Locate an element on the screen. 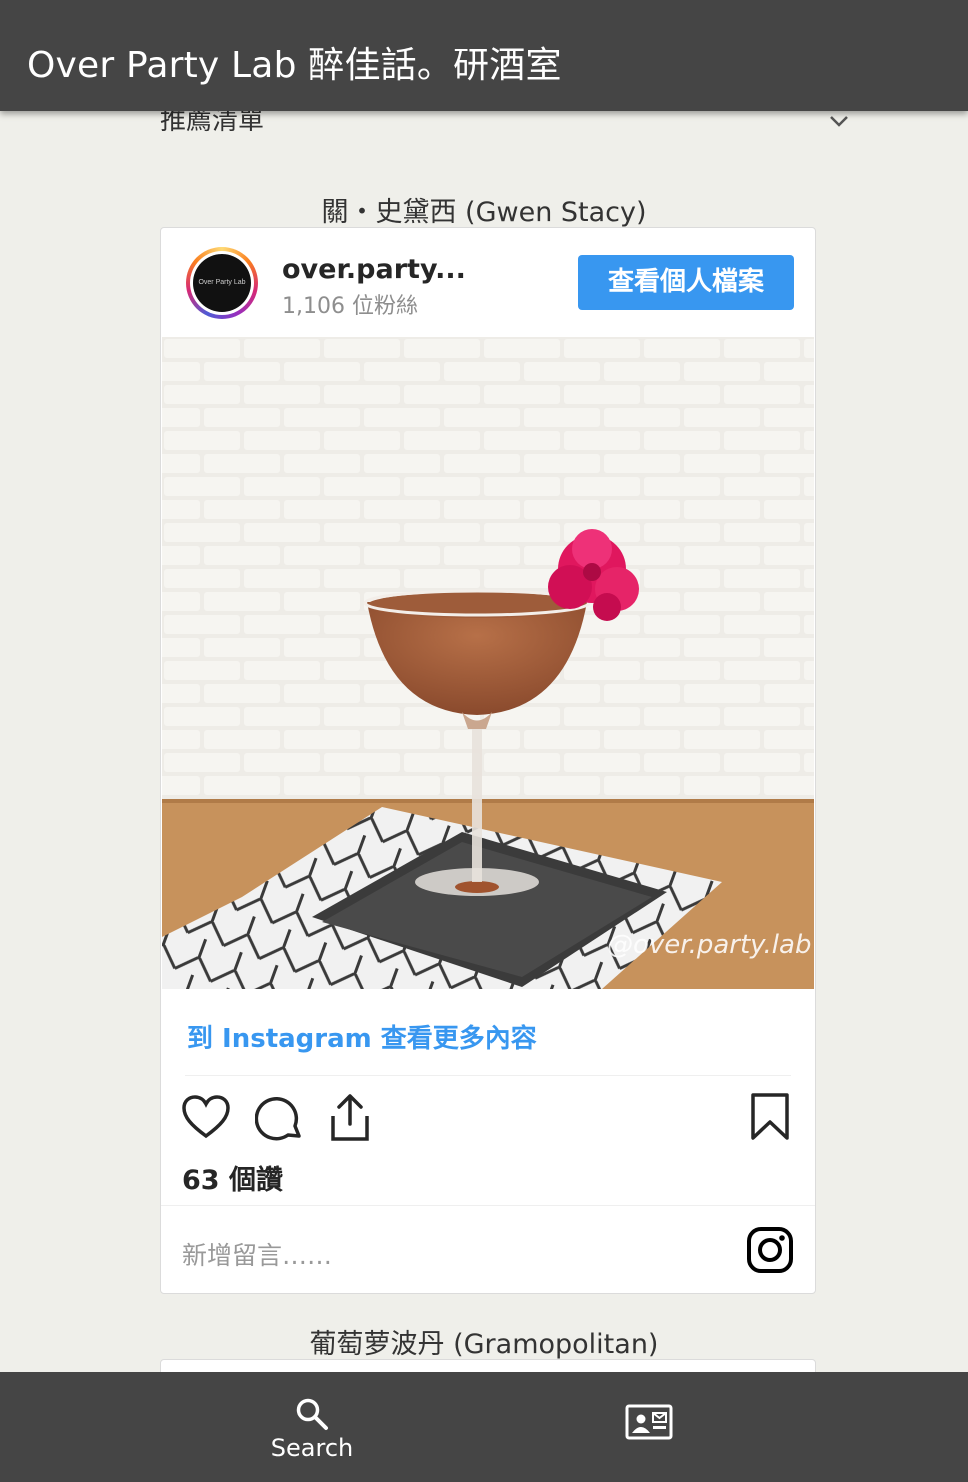  bottom-nav: Search is located at coordinates (484, 1427).